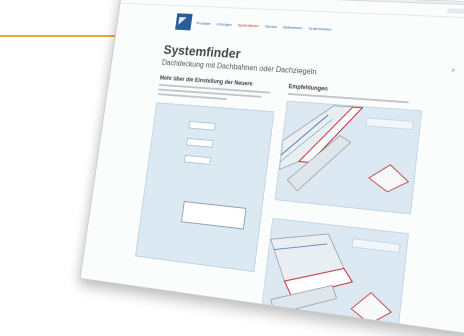  What do you see at coordinates (453, 71) in the screenshot?
I see `search-icon: ⌕` at bounding box center [453, 71].